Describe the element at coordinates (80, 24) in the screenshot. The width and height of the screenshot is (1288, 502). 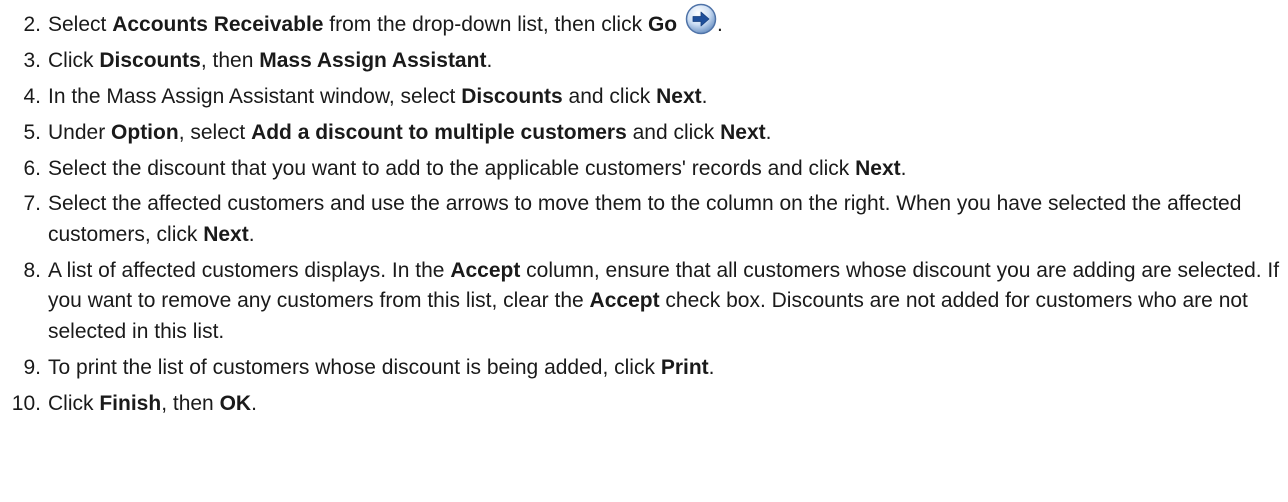
I see `step-text-segment: Select` at that location.